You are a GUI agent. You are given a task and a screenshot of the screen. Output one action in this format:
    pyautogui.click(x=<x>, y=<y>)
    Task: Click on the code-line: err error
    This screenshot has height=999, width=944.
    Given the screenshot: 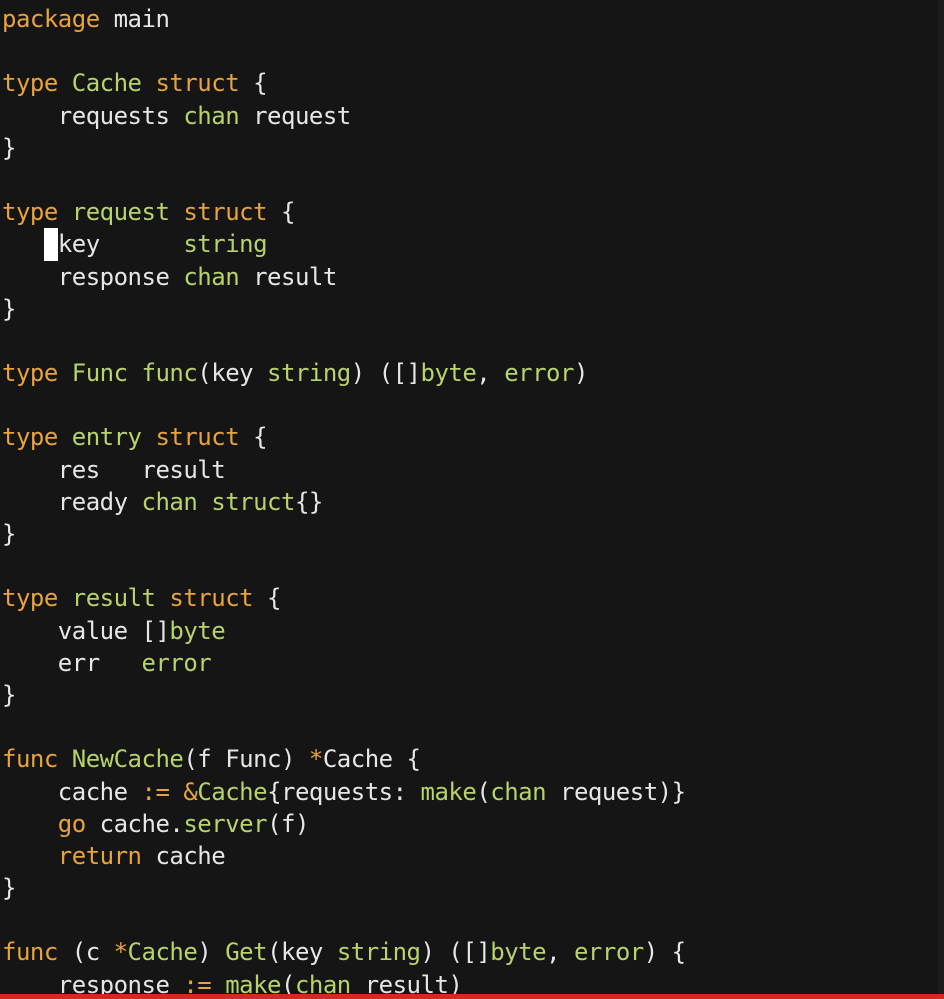 What is the action you would take?
    pyautogui.click(x=473, y=663)
    